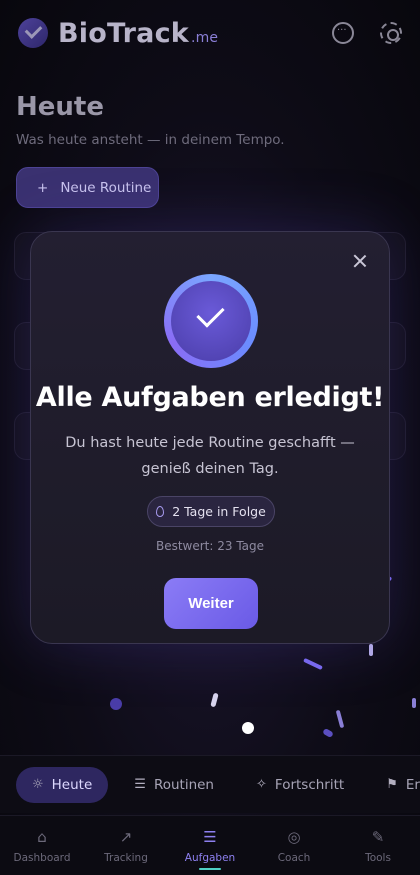  I want to click on check-icon, so click(211, 321).